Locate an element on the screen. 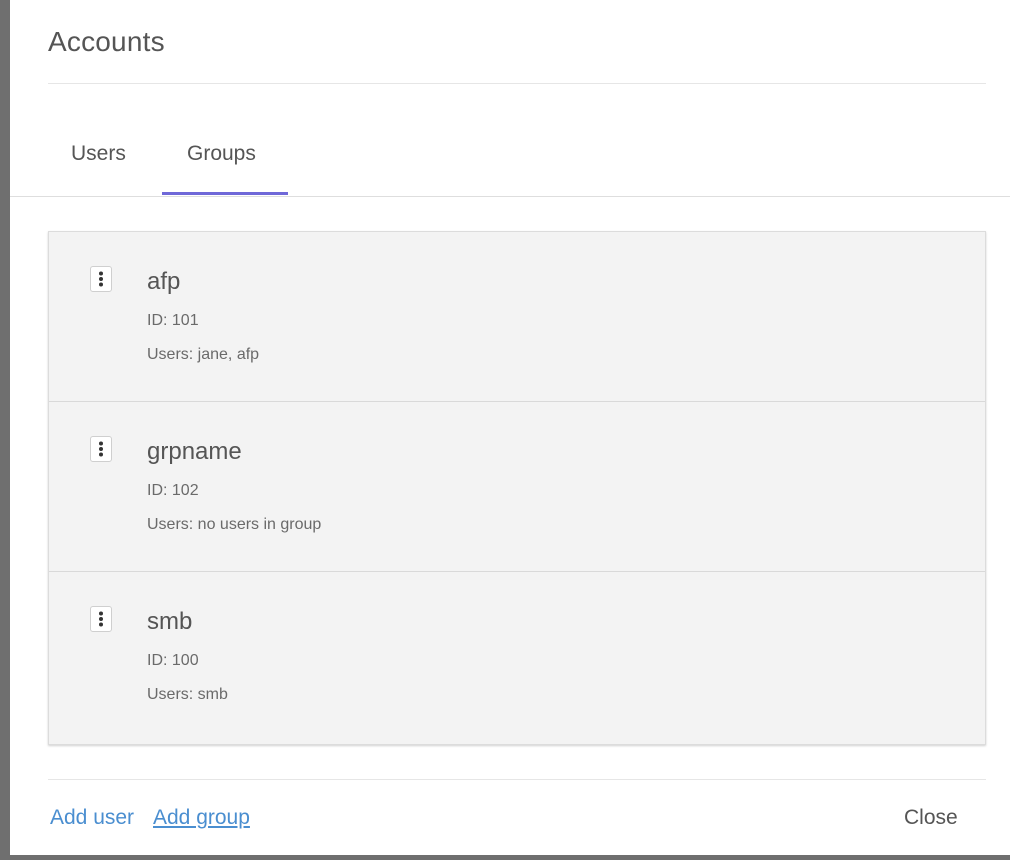  active-tab-indicator is located at coordinates (225, 193).